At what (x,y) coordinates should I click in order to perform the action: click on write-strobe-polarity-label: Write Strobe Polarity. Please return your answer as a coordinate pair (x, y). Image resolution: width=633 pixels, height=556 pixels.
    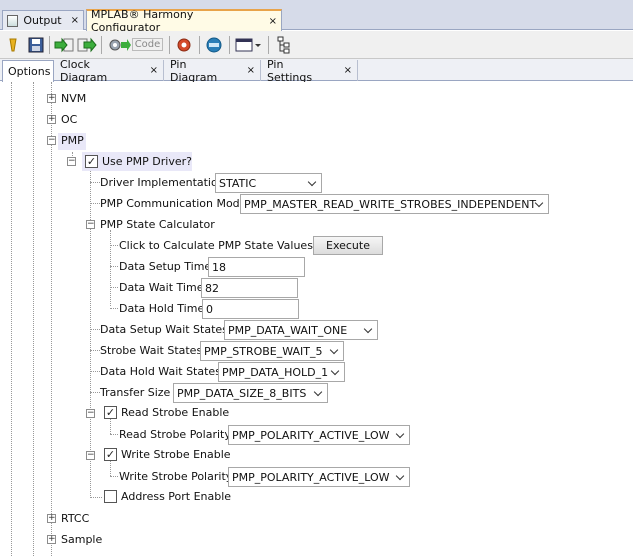
    Looking at the image, I should click on (176, 476).